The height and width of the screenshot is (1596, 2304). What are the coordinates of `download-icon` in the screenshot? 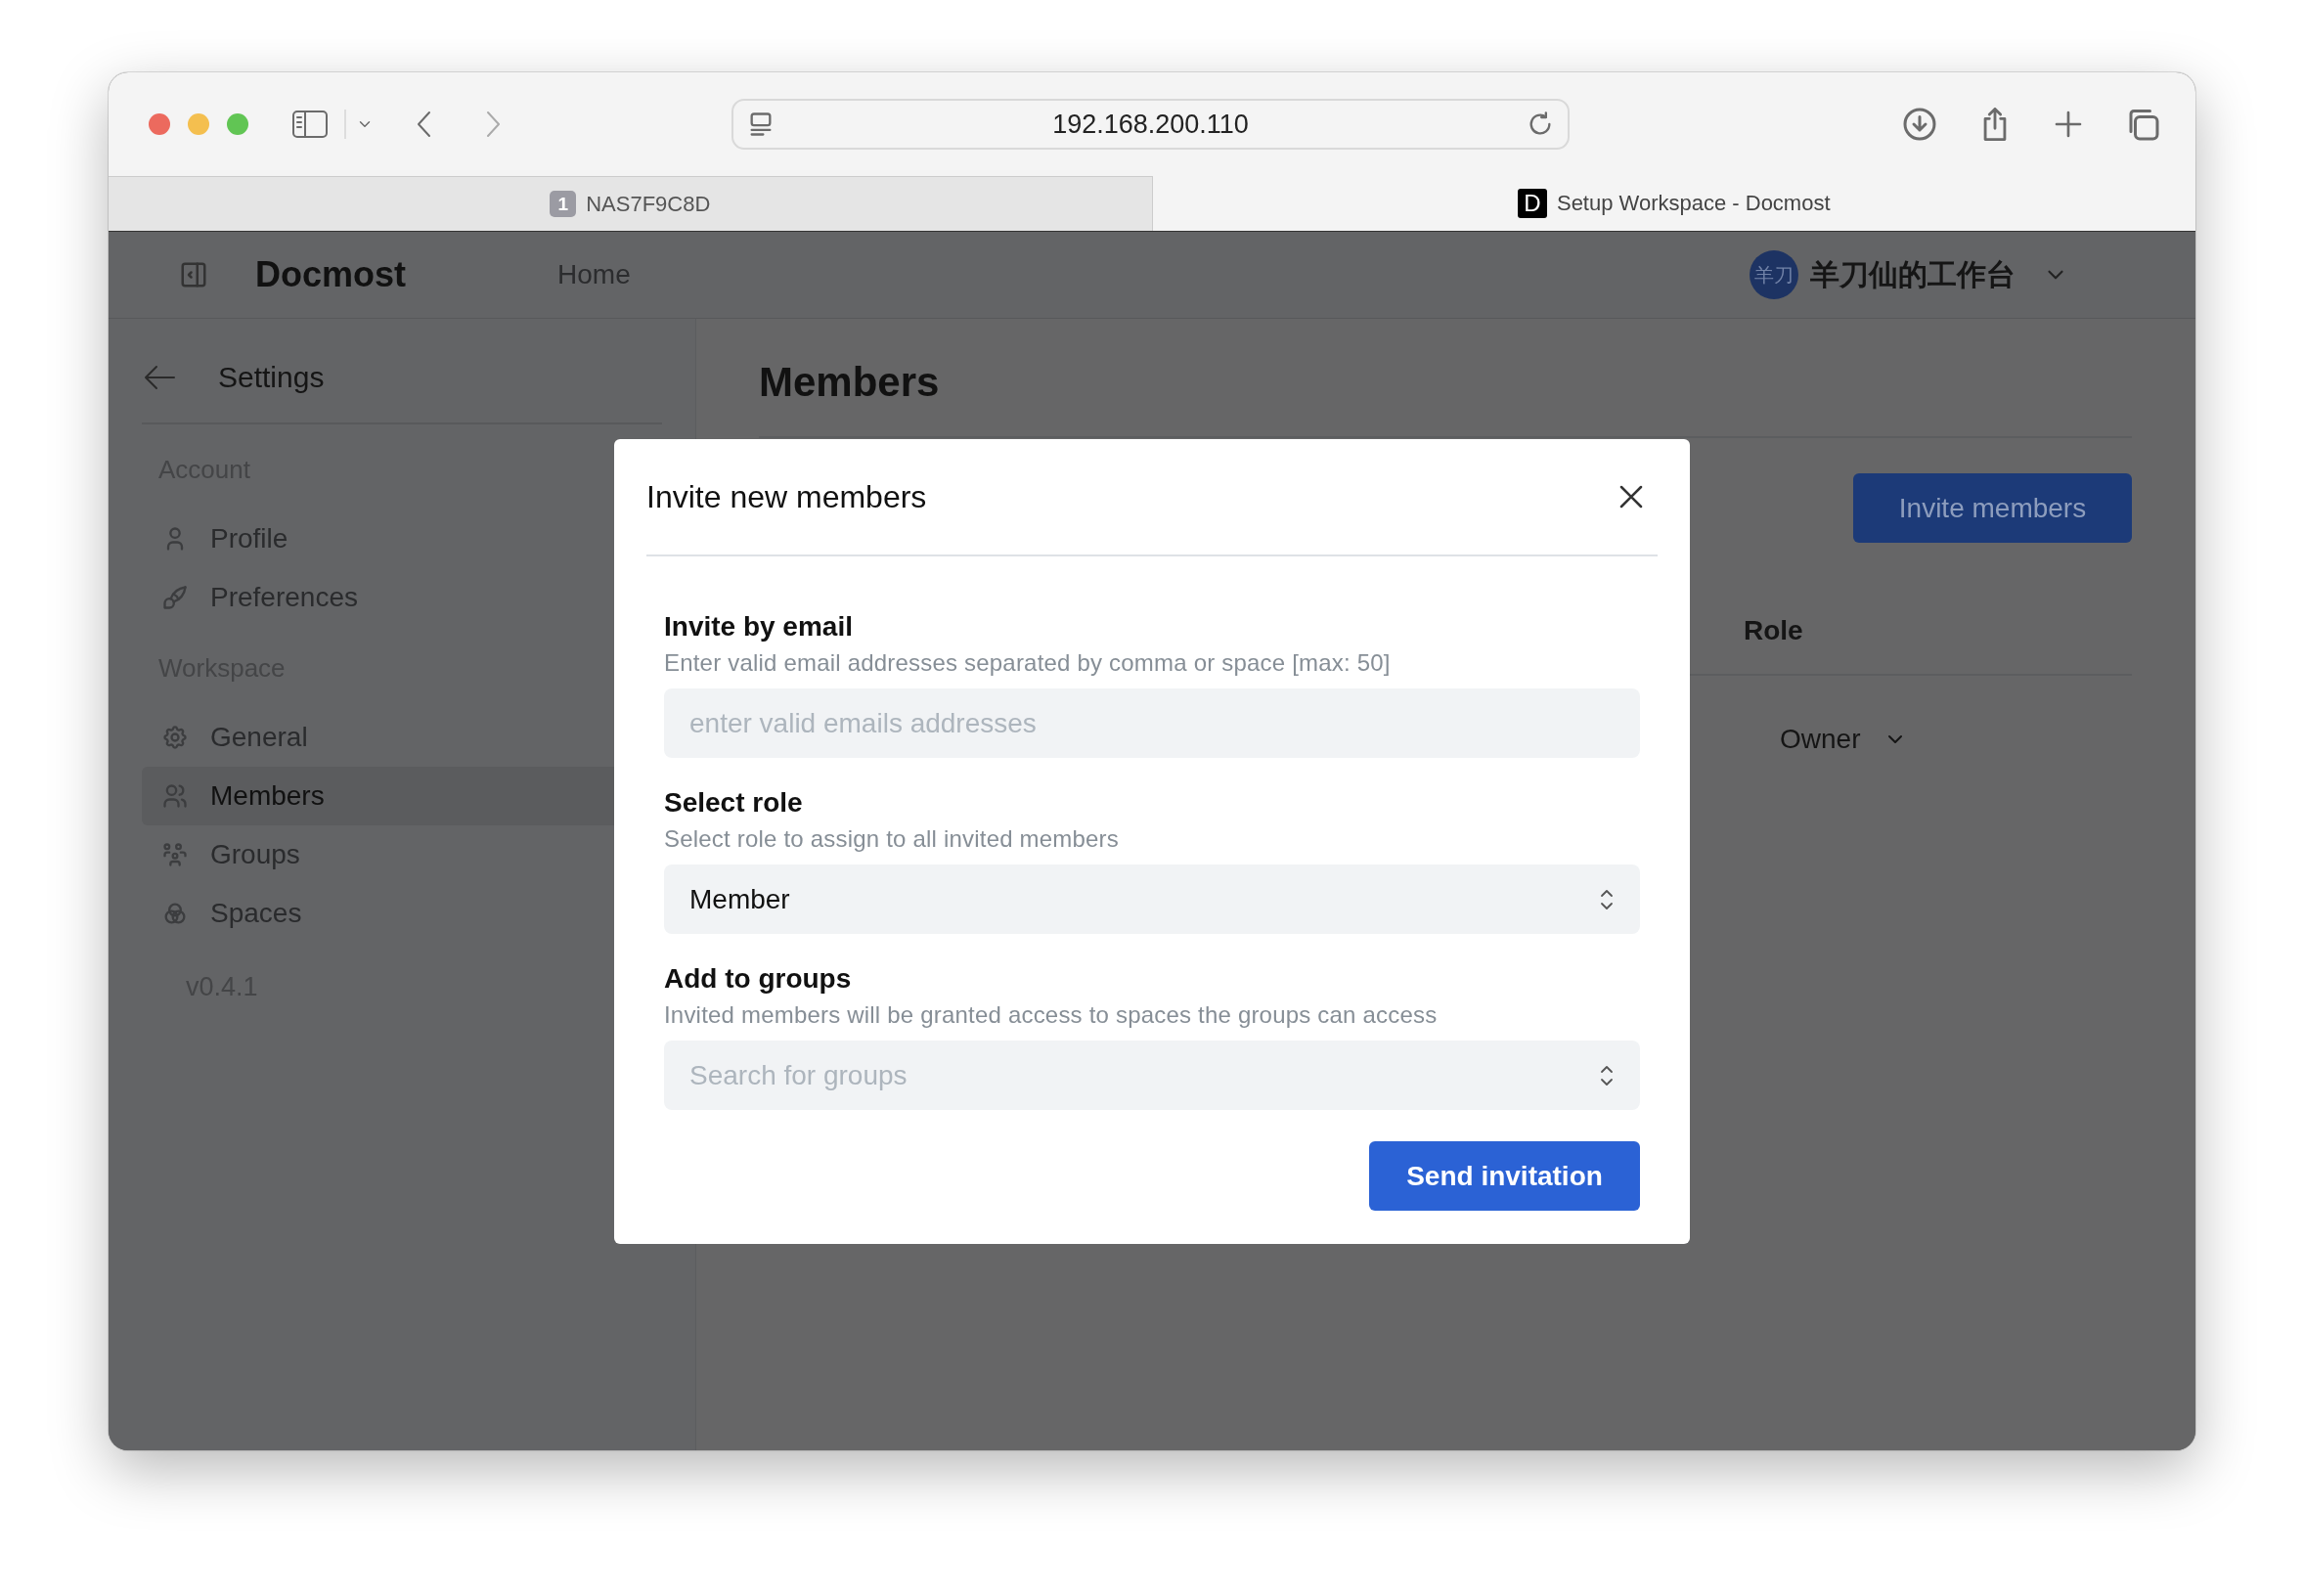 It's located at (1919, 124).